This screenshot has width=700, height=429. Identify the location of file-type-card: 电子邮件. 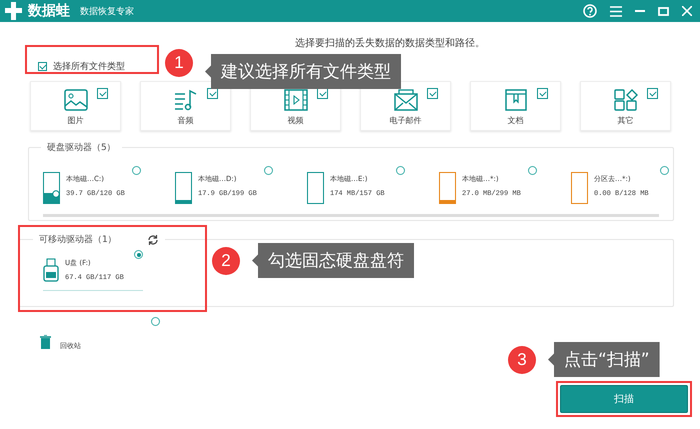
(405, 106).